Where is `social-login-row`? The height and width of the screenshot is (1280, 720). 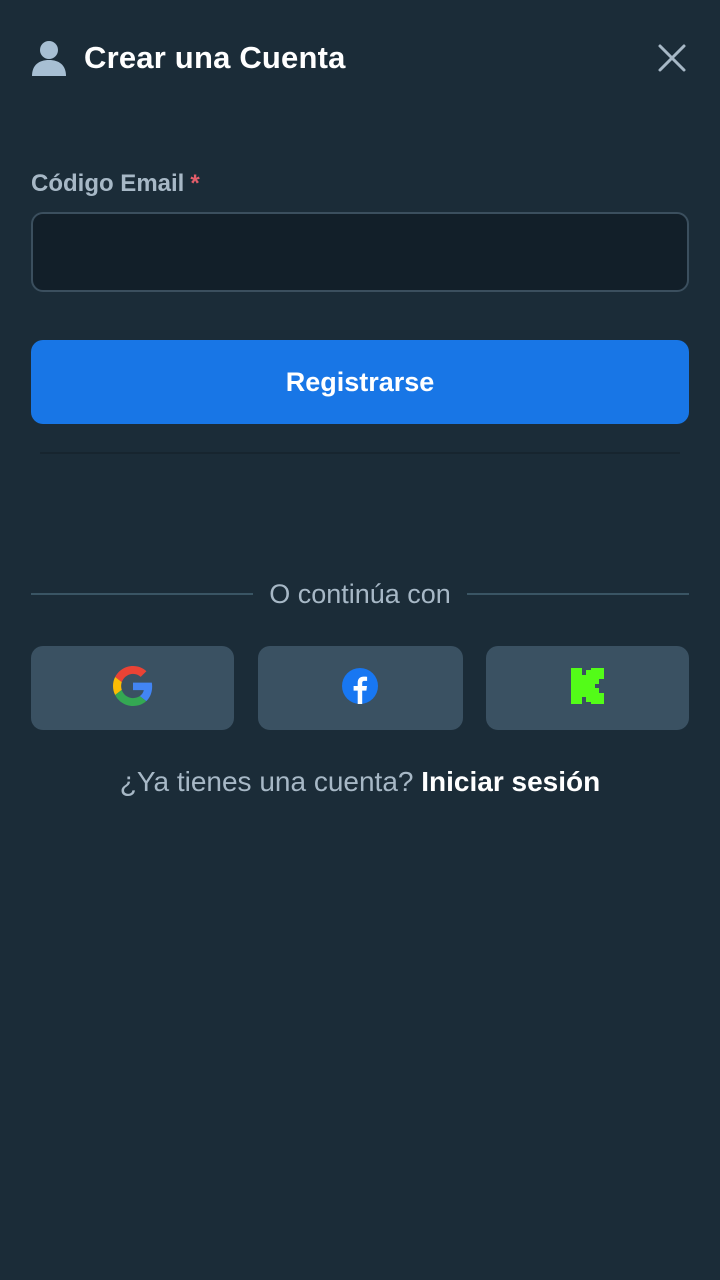 social-login-row is located at coordinates (360, 688).